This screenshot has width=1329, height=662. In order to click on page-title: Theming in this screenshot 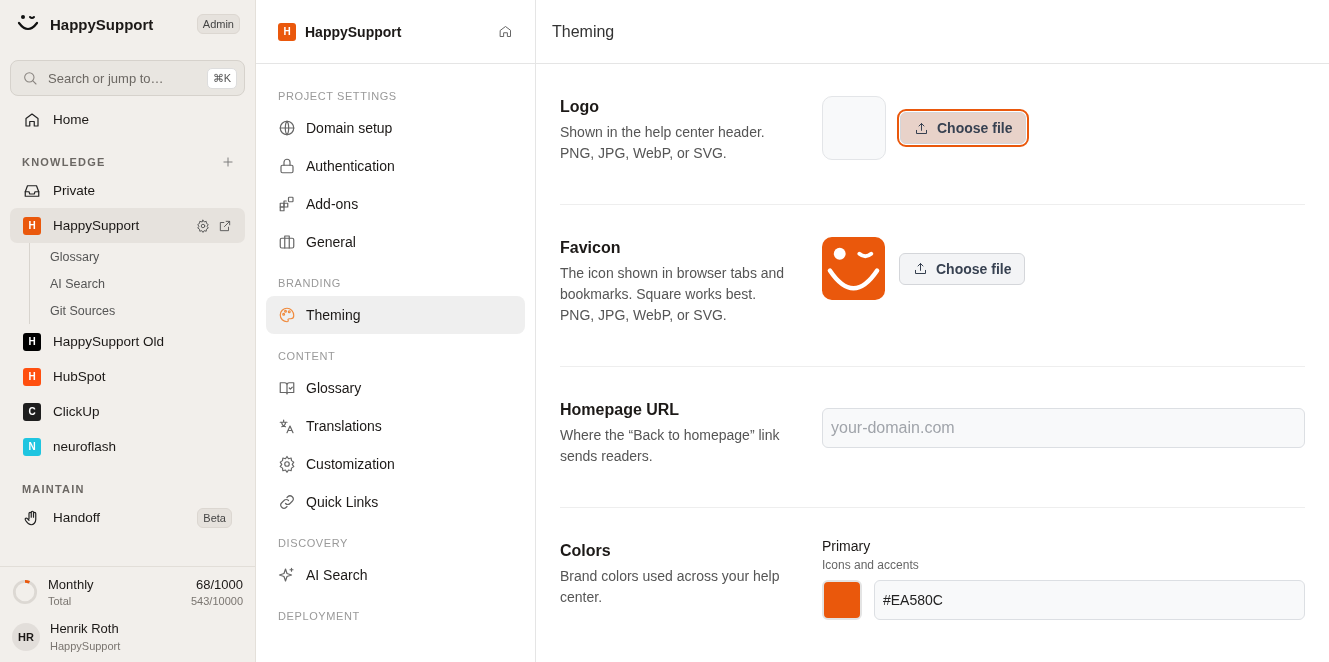, I will do `click(932, 32)`.